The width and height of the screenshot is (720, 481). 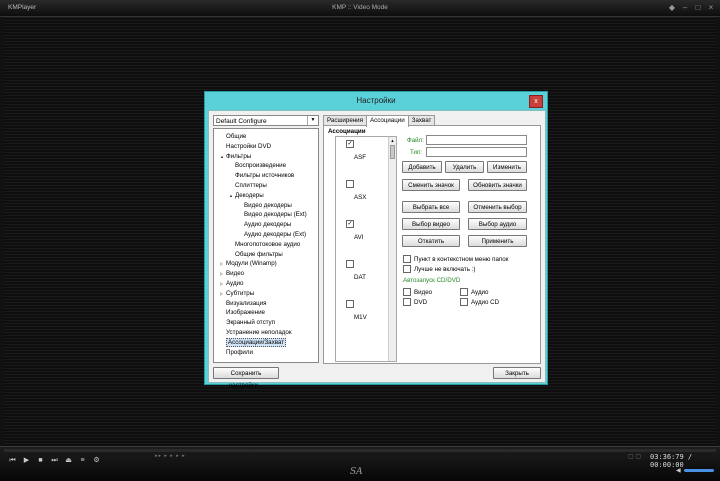 What do you see at coordinates (431, 207) in the screenshot?
I see `select-all-button: Выбрать все` at bounding box center [431, 207].